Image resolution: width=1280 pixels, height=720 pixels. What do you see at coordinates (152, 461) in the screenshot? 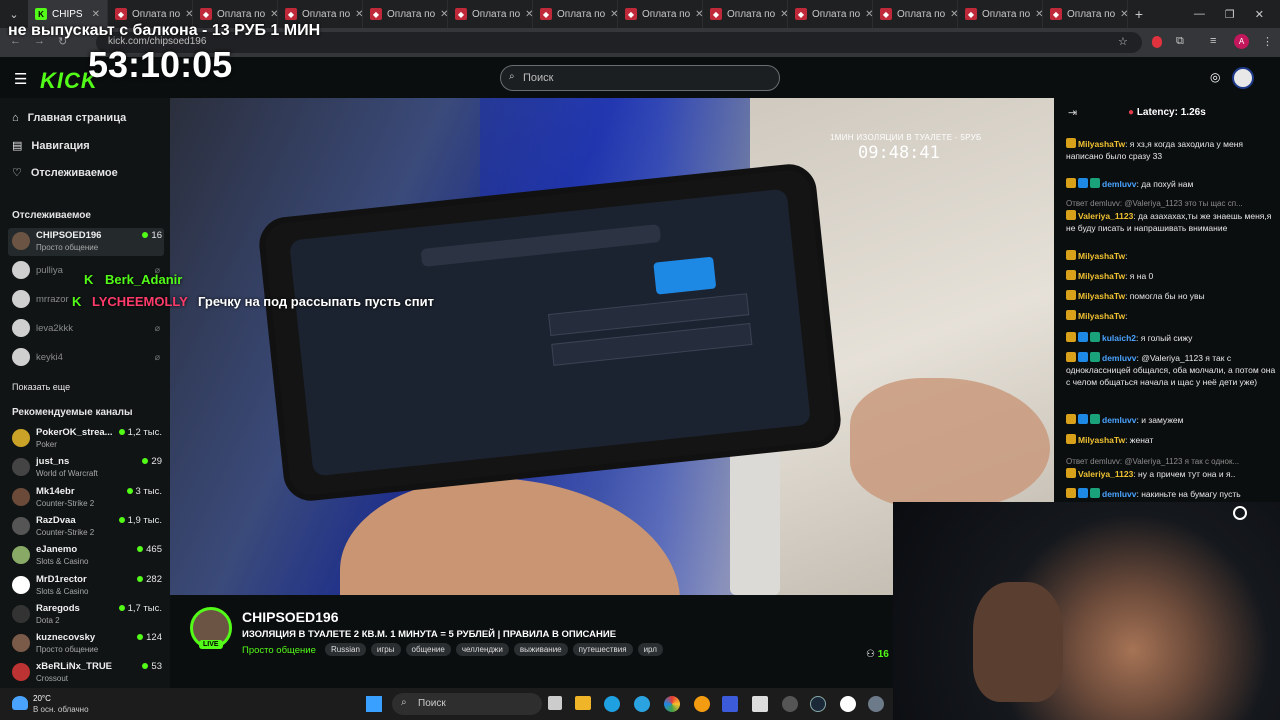
I see `channel-viewers: 29` at bounding box center [152, 461].